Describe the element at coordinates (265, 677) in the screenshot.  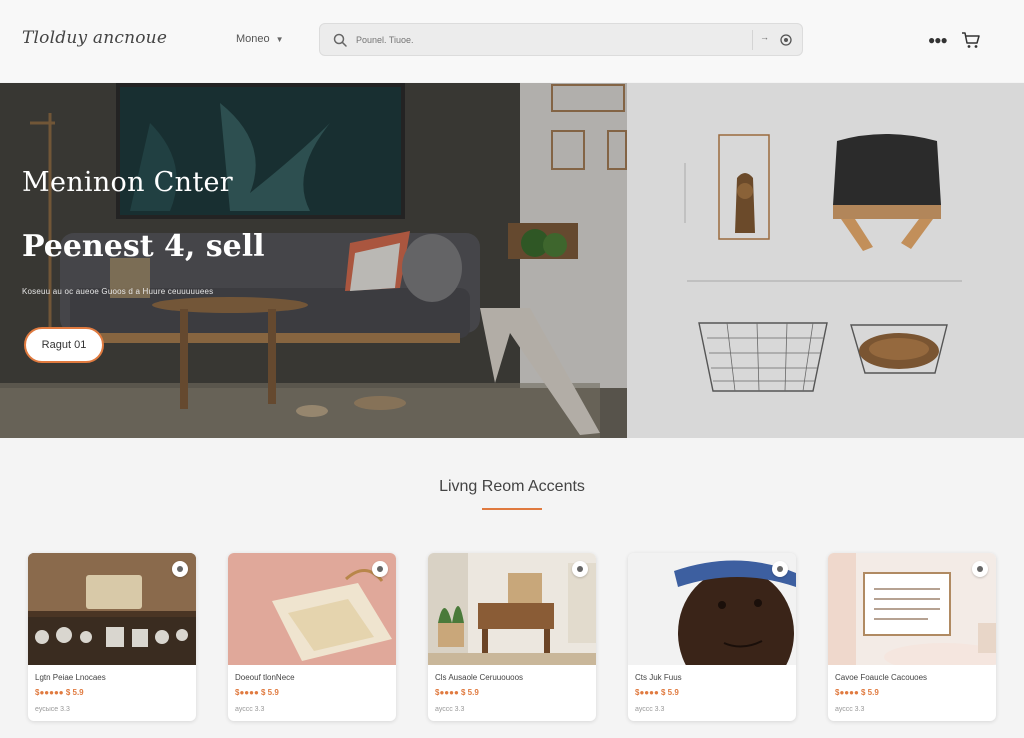
I see `product-name: Doeouf tlonNece` at that location.